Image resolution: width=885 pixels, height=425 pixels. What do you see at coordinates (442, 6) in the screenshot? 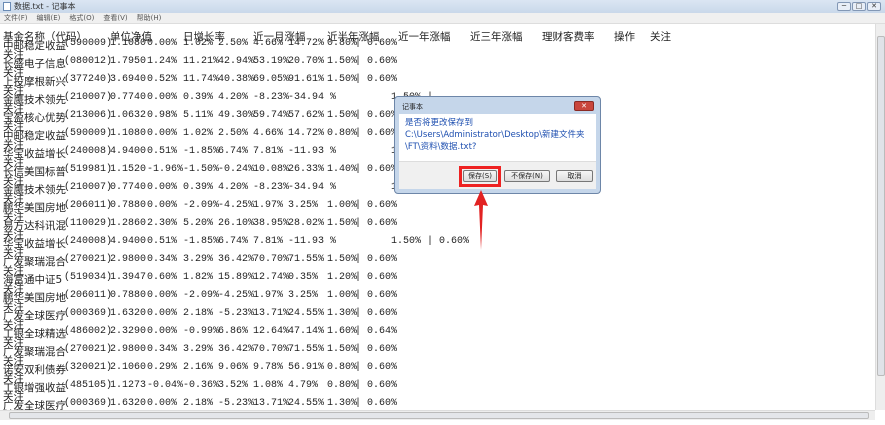
I see `title-bar: 数据.txt - 记事本 ─ □ ✕` at bounding box center [442, 6].